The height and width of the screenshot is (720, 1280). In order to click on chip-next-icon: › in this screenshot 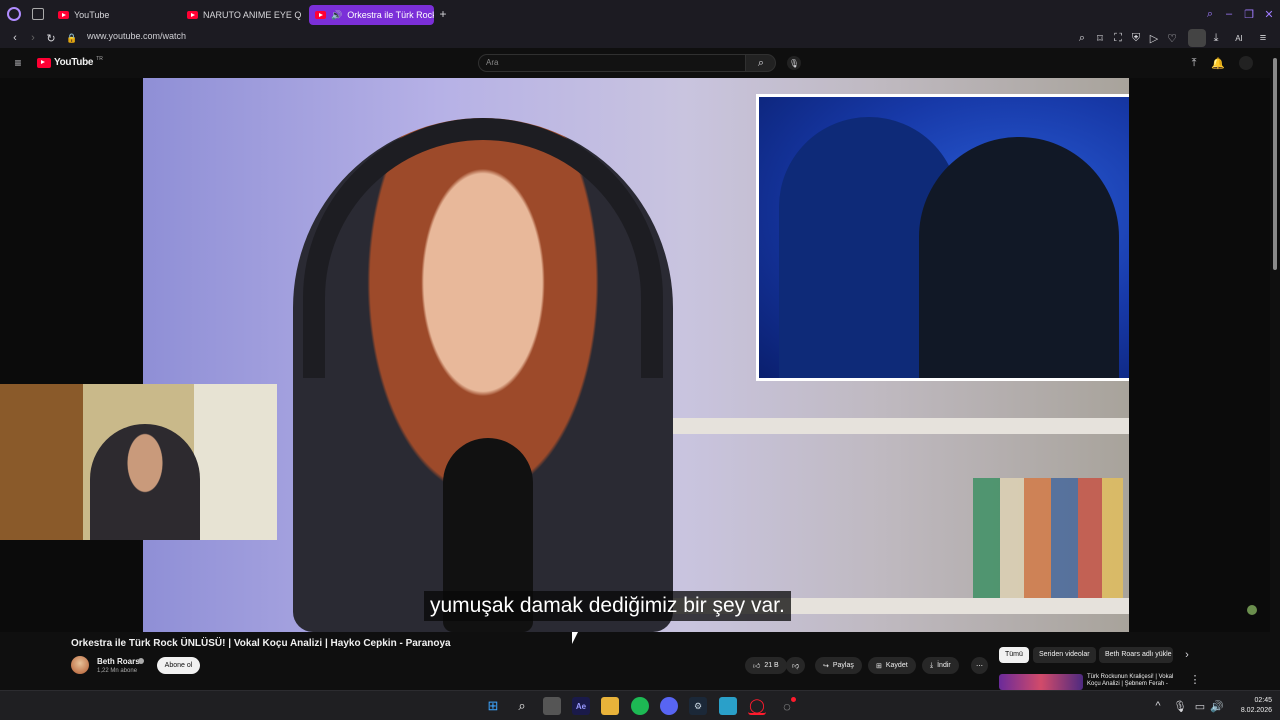, I will do `click(1187, 655)`.